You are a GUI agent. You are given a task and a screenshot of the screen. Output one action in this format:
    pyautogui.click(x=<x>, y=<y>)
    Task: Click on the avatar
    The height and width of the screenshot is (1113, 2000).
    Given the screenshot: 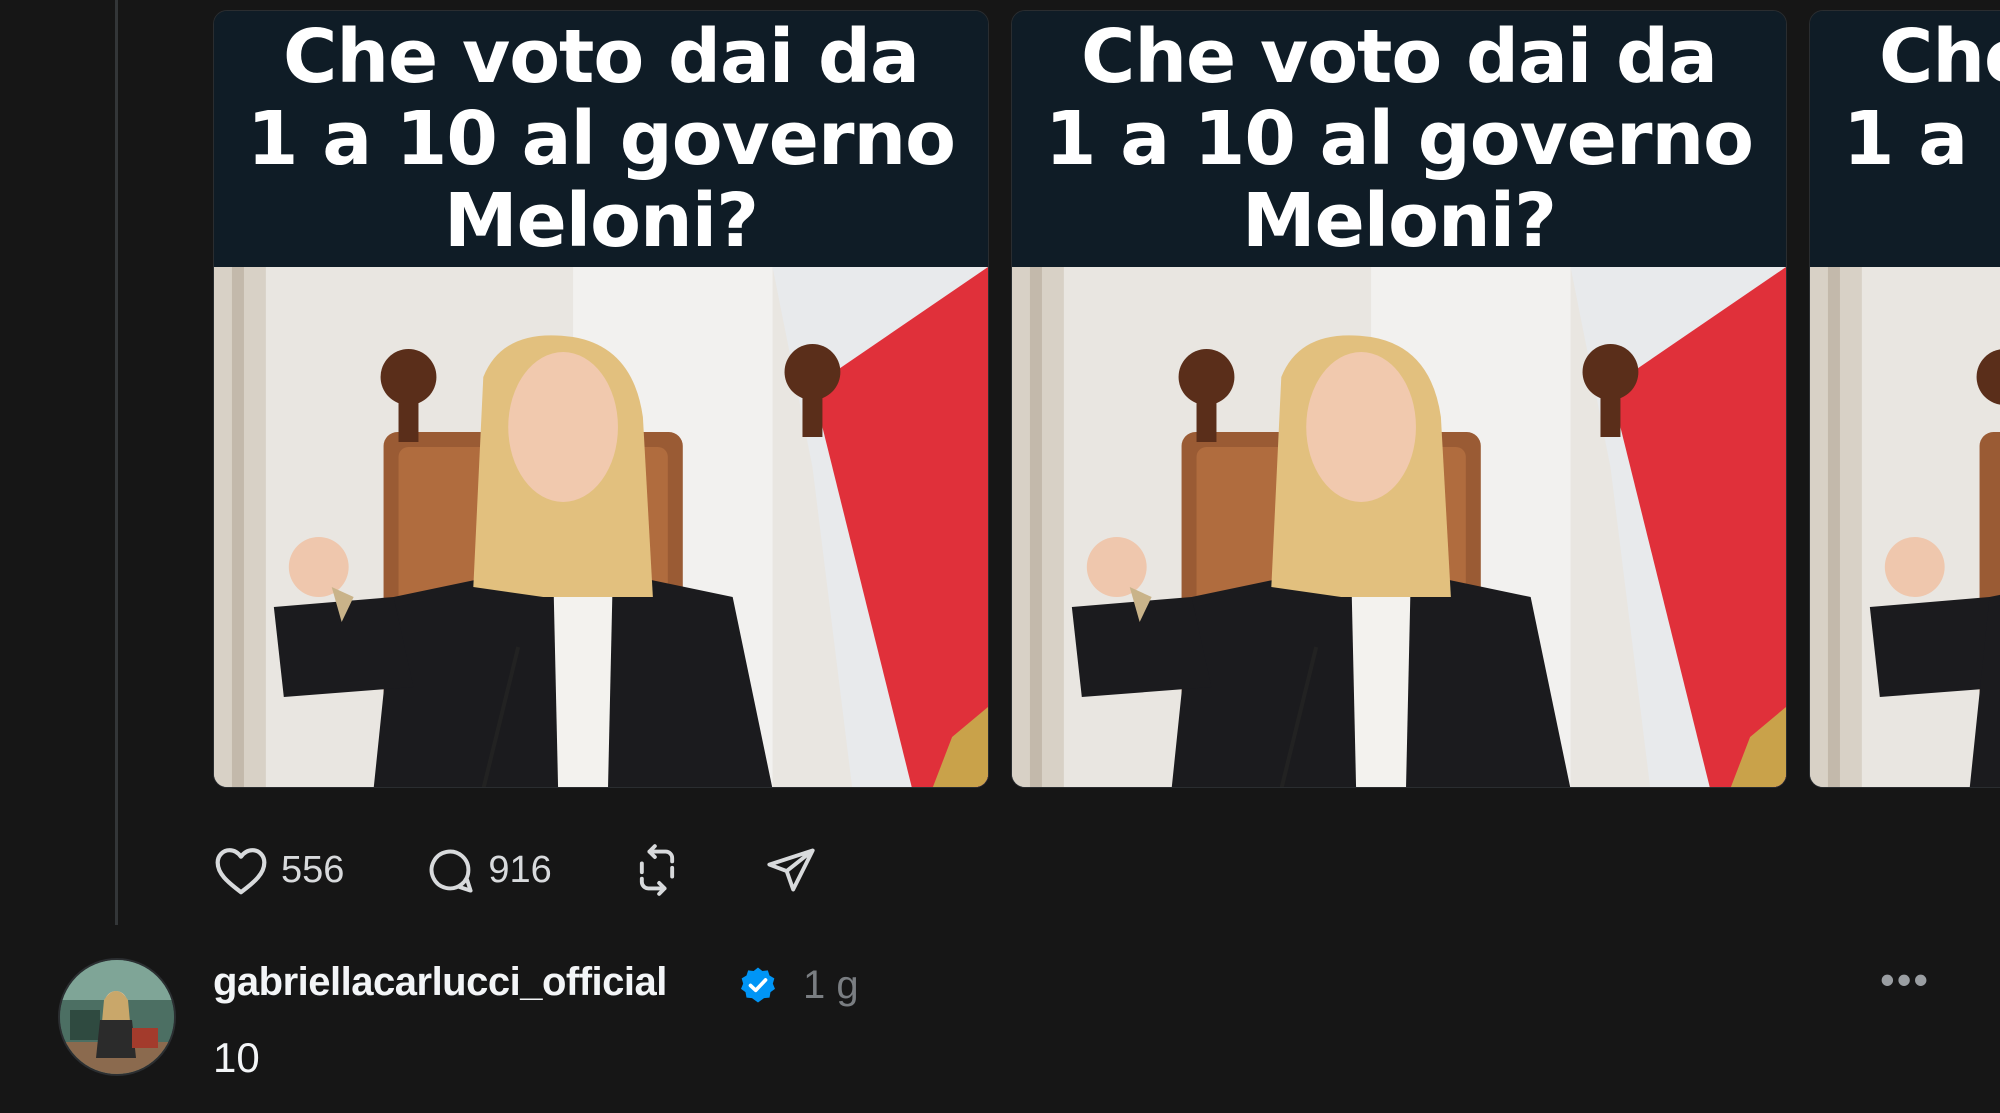 What is the action you would take?
    pyautogui.click(x=117, y=1017)
    